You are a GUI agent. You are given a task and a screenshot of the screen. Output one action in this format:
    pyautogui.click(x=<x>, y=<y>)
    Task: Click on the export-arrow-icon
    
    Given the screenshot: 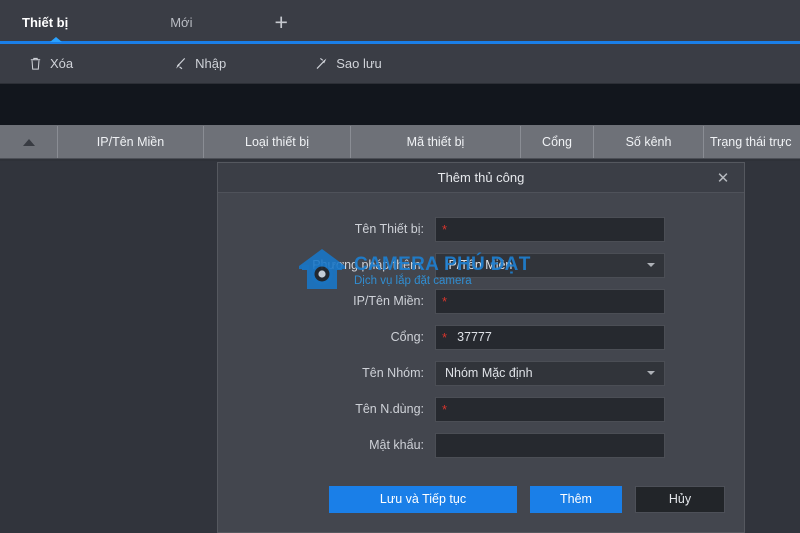 What is the action you would take?
    pyautogui.click(x=321, y=63)
    